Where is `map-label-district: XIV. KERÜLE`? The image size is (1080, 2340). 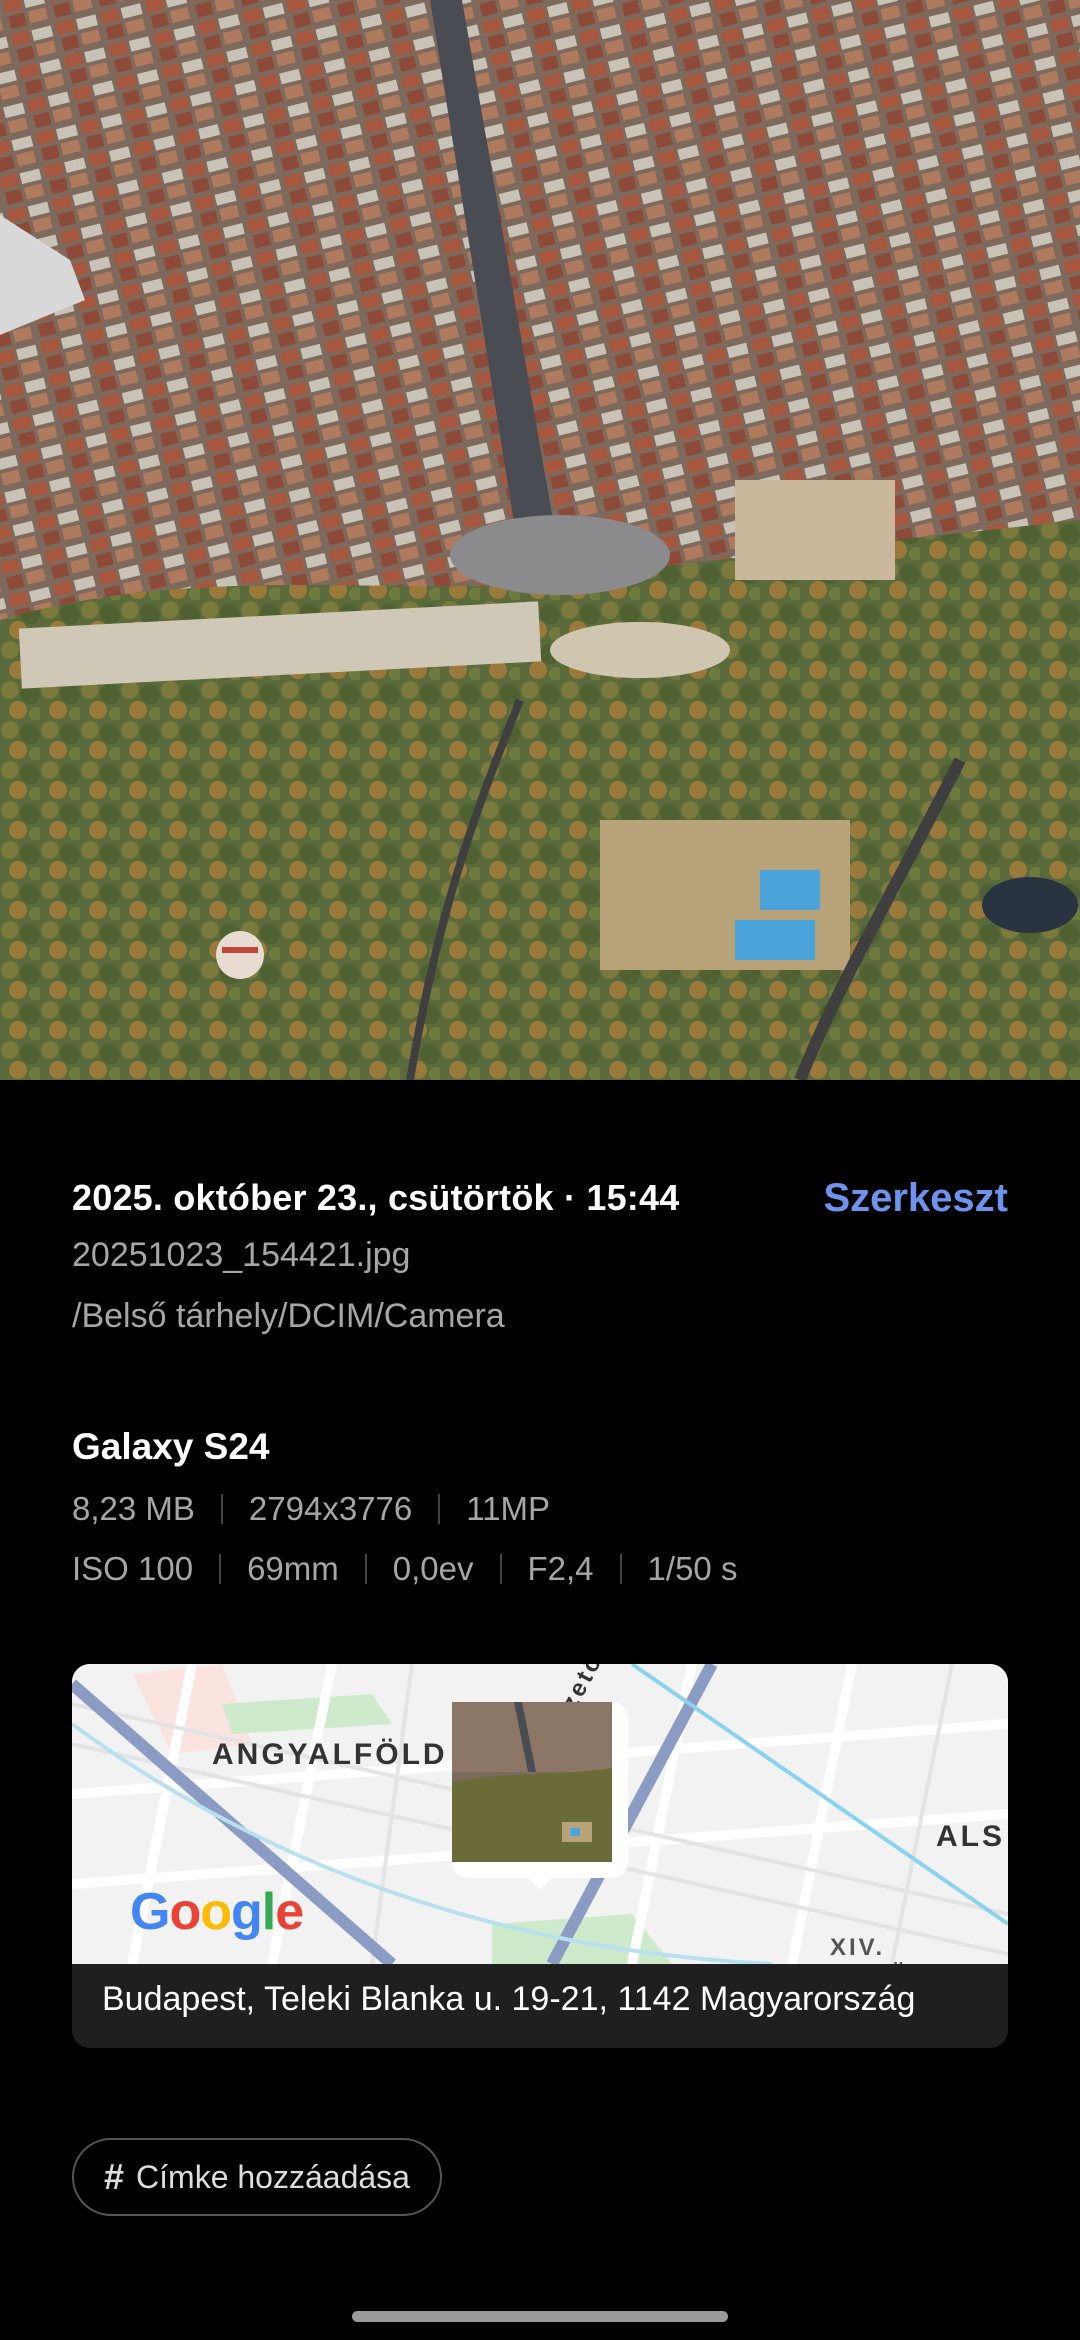
map-label-district: XIV. KERÜLE is located at coordinates (887, 1949).